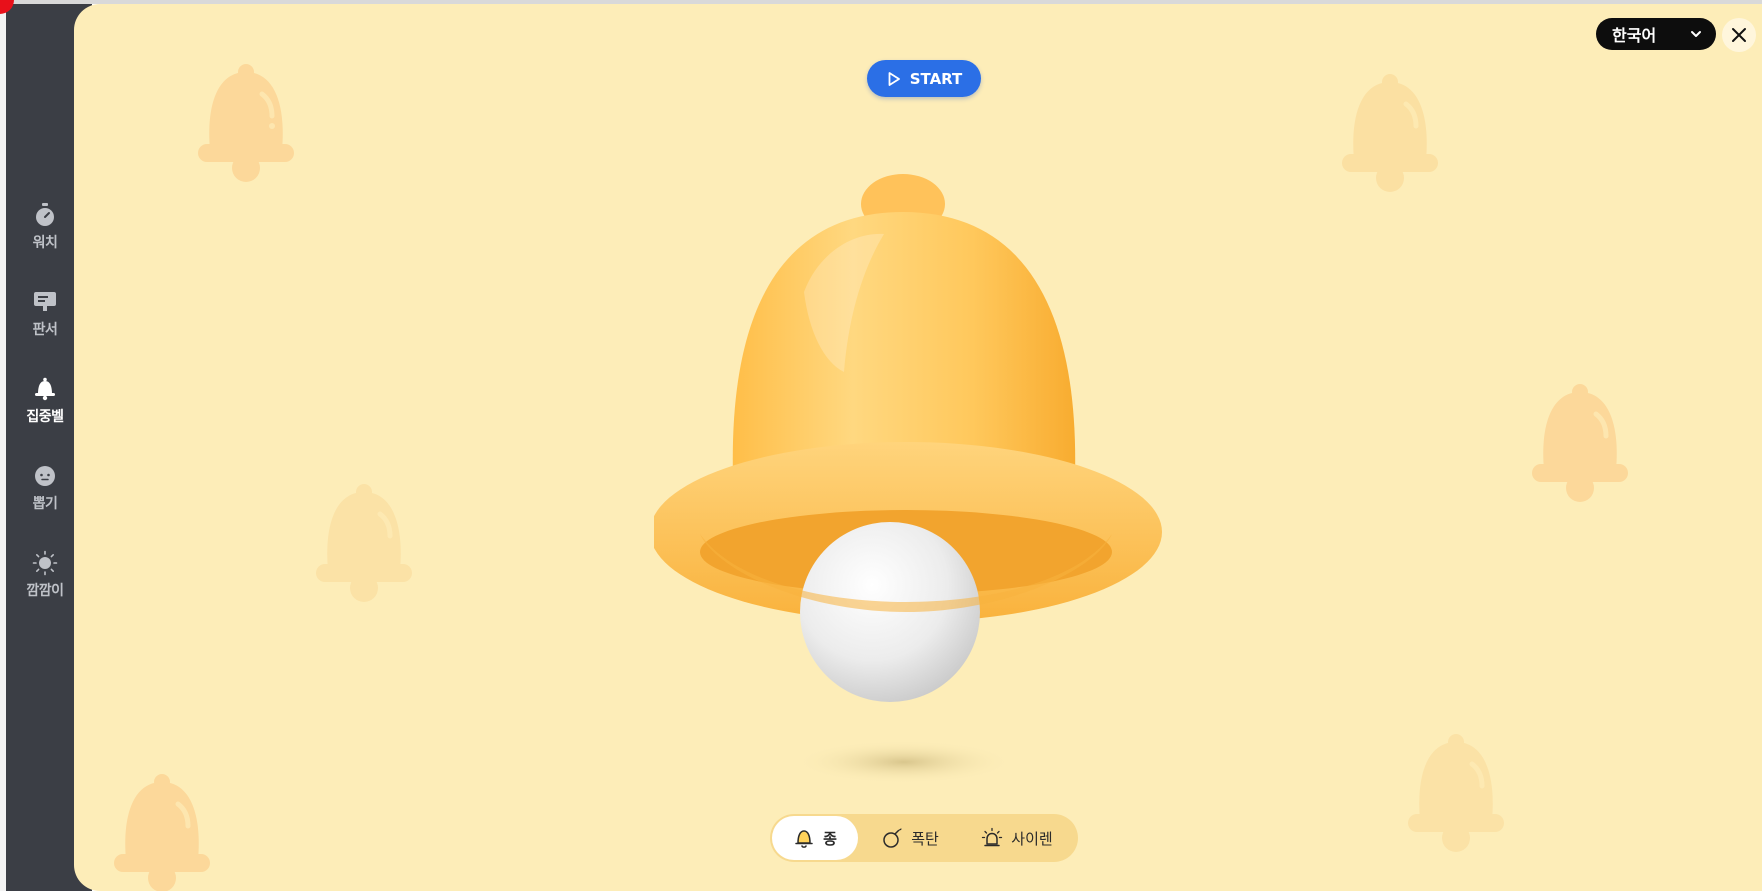  I want to click on sidebar-item-label: 판서, so click(45, 330).